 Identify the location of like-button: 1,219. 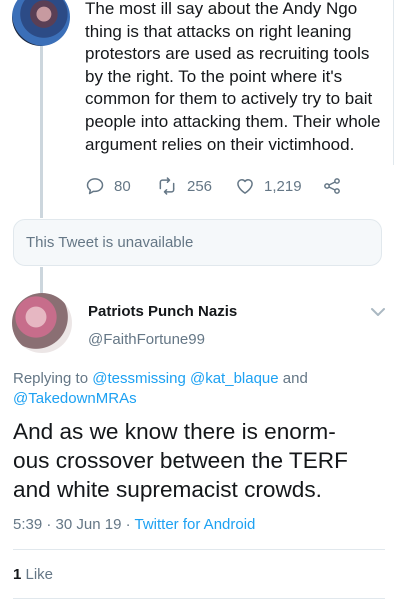
(278, 186).